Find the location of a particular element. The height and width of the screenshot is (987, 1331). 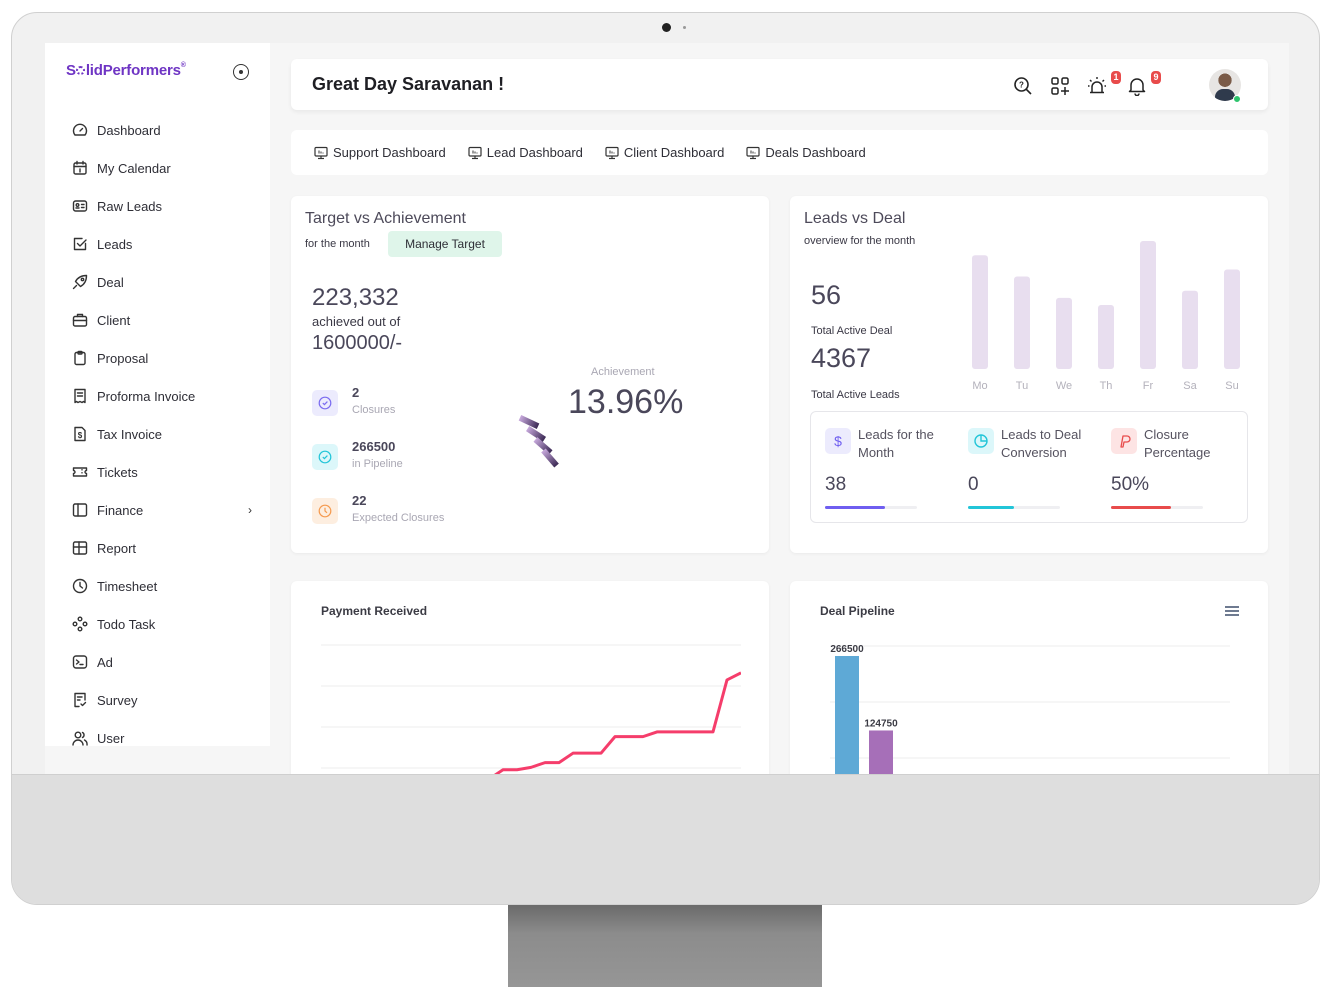

sidebar-item-timesheet: Timesheet is located at coordinates (162, 586).